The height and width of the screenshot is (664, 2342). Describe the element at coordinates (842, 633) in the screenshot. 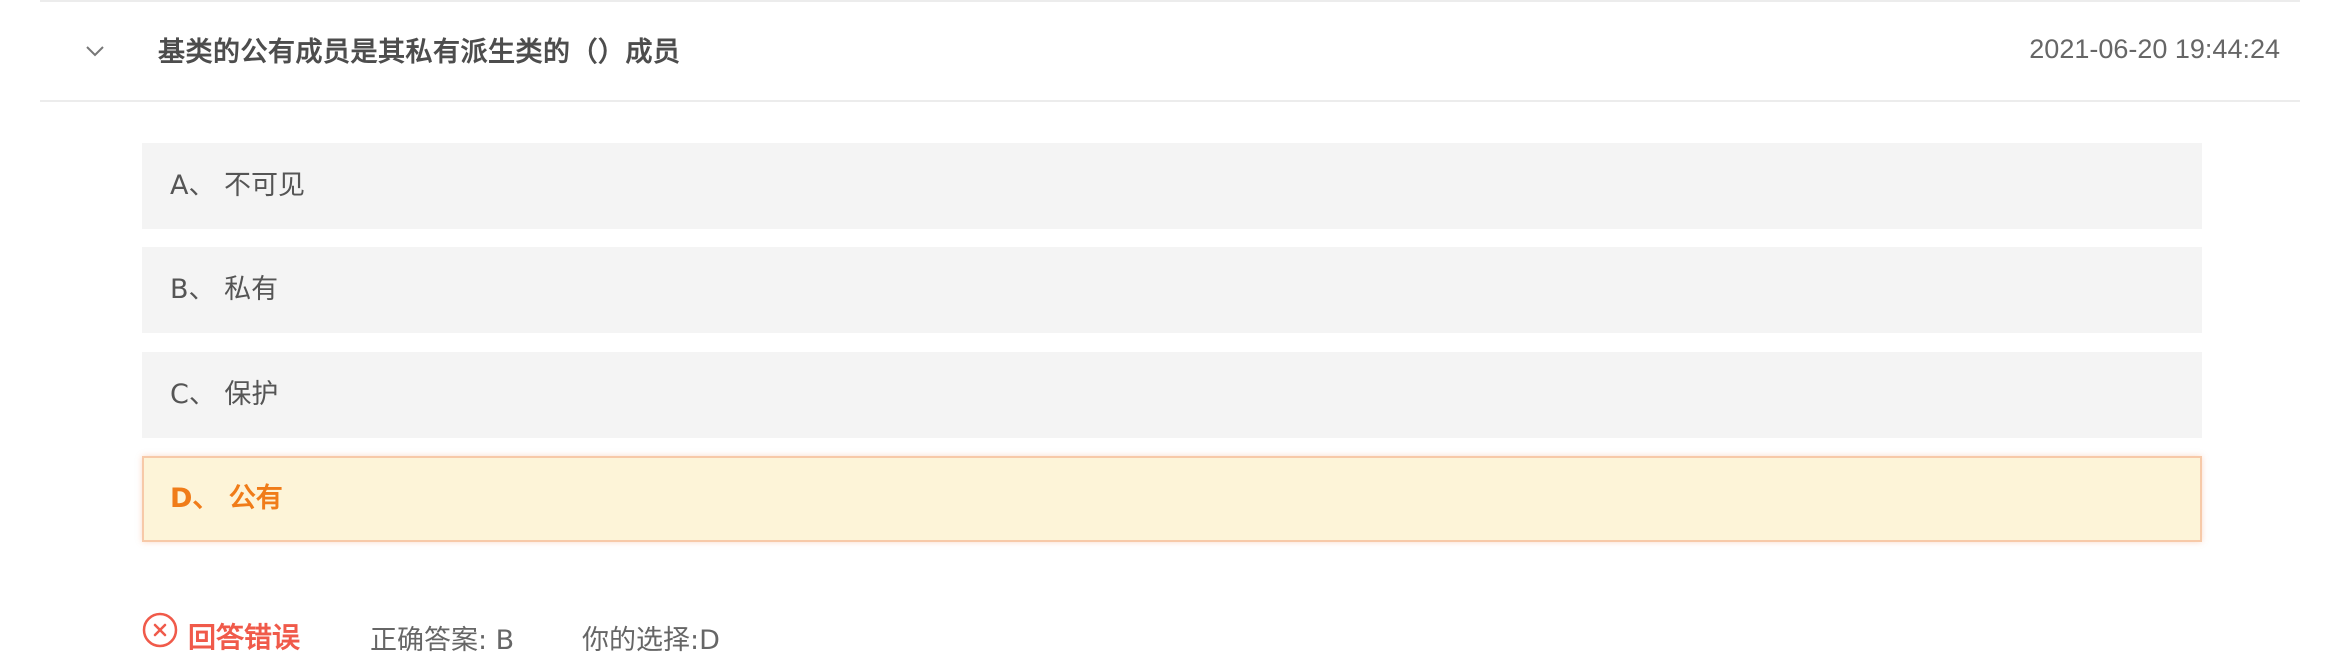

I see `answer-result: 回答错误 正确答案: B 你的选择:D` at that location.